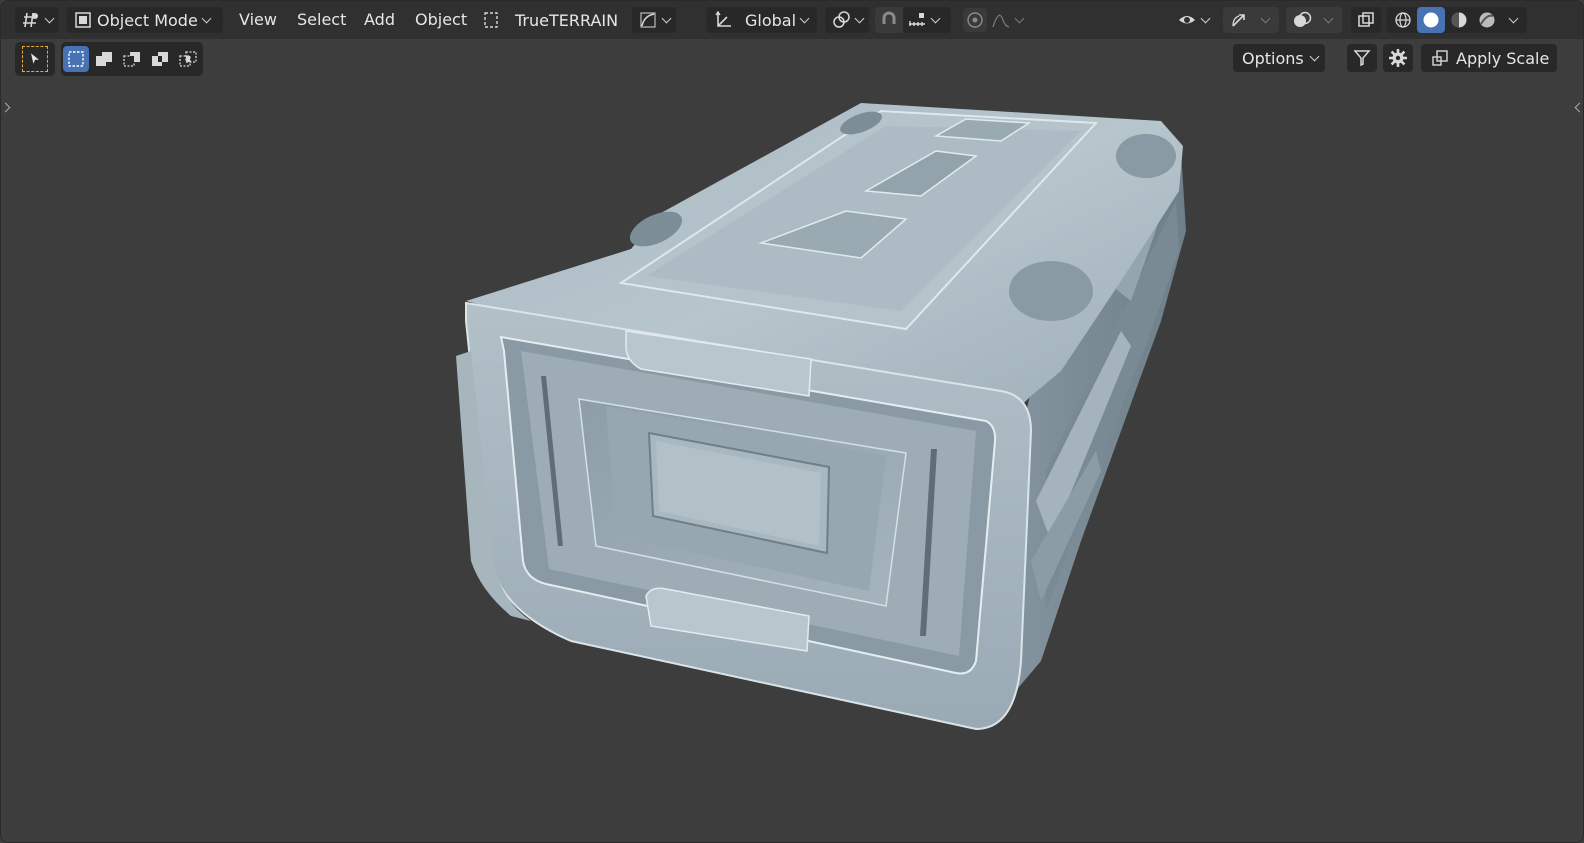 This screenshot has width=1584, height=843. What do you see at coordinates (1577, 108) in the screenshot?
I see `sidebar-expand-arrow` at bounding box center [1577, 108].